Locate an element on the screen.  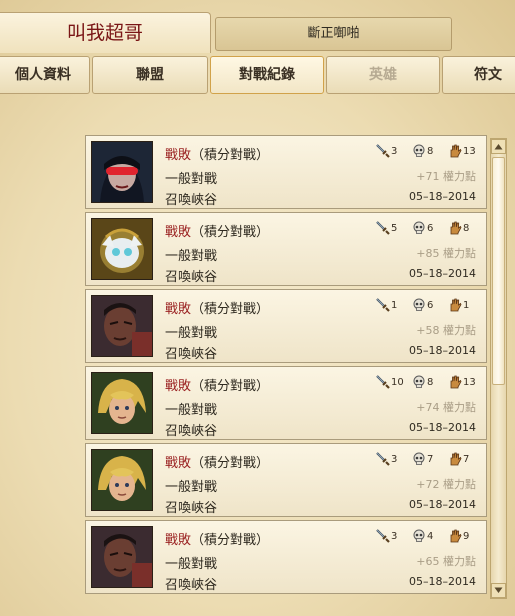
profile-nav: 個人資料 聯盟 對戰紀錄 英雄 符文 is located at coordinates (257, 75).